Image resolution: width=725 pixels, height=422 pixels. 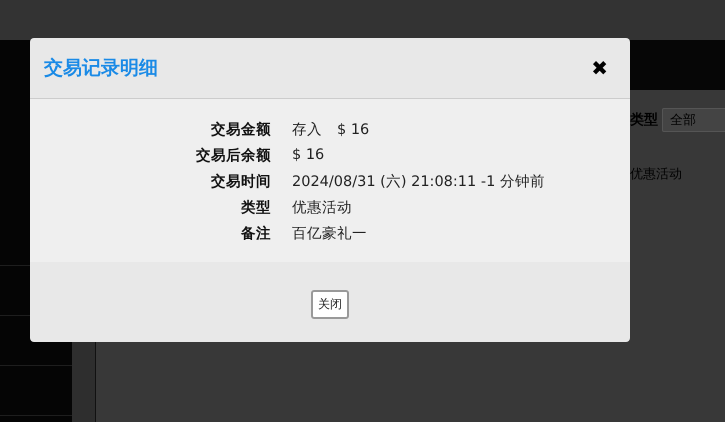 What do you see at coordinates (418, 181) in the screenshot?
I see `field-value: 2024/08/31 (六) 21:08:11 -1 分钟前` at bounding box center [418, 181].